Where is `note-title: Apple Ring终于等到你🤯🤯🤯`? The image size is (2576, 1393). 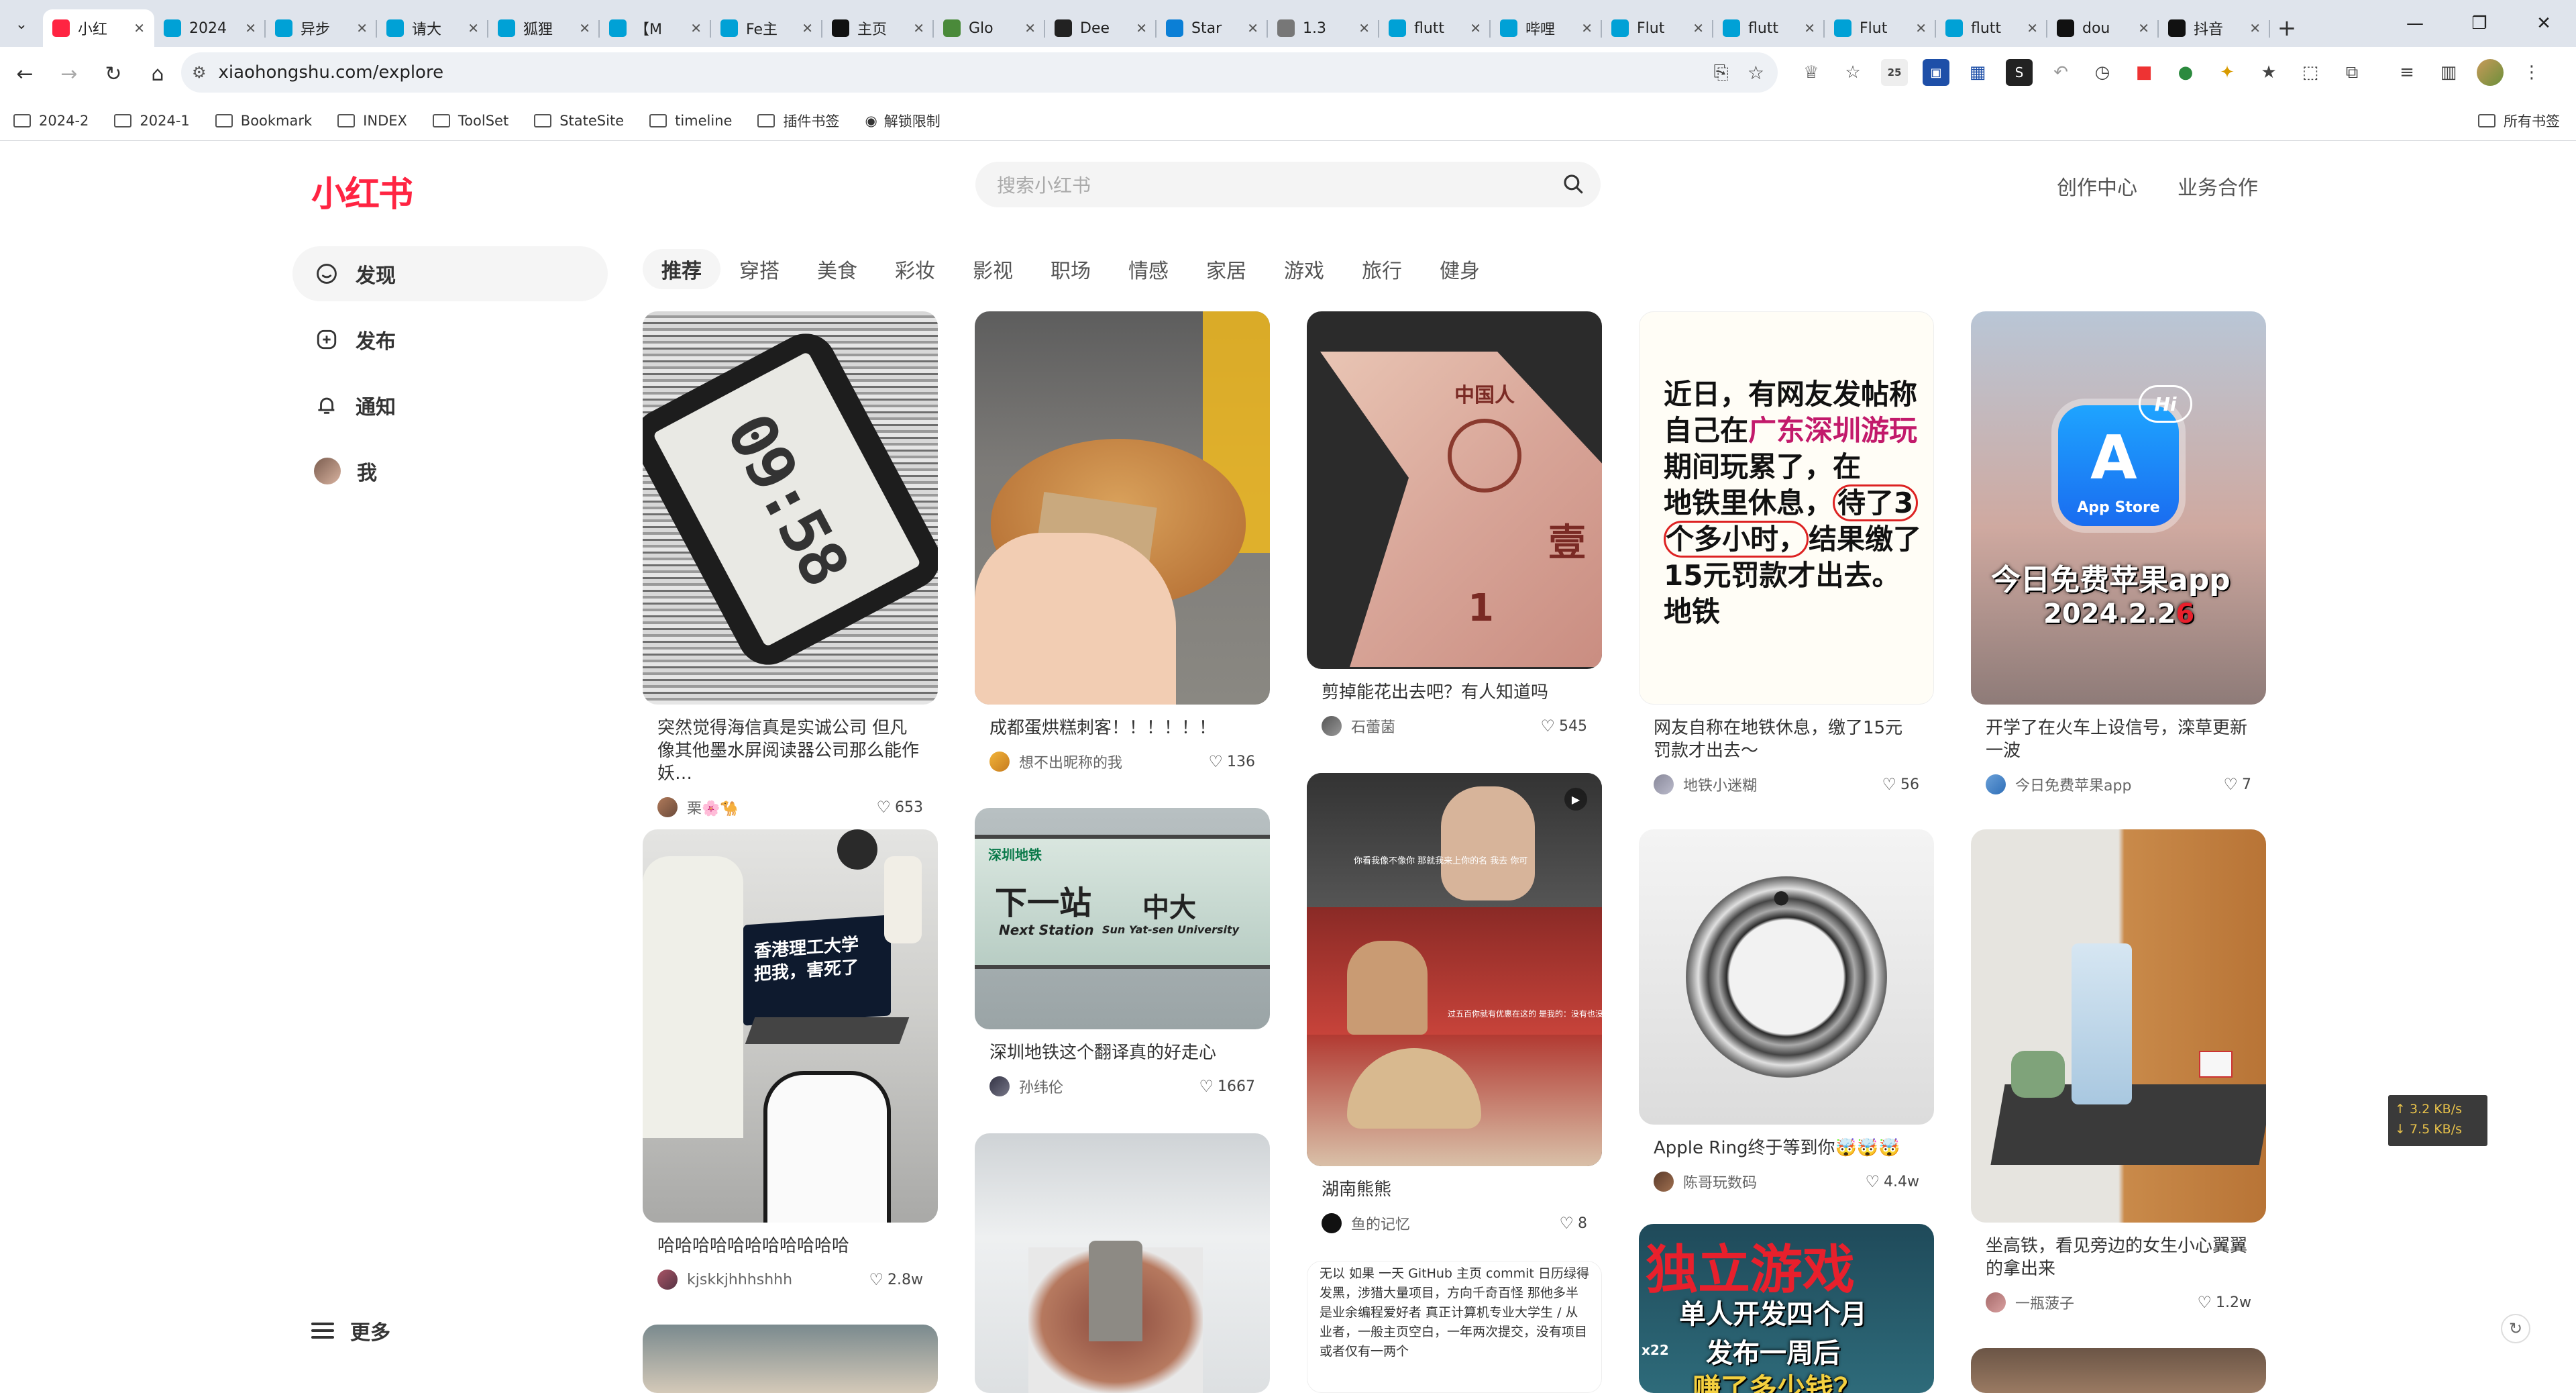 note-title: Apple Ring终于等到你🤯🤯🤯 is located at coordinates (1786, 1142).